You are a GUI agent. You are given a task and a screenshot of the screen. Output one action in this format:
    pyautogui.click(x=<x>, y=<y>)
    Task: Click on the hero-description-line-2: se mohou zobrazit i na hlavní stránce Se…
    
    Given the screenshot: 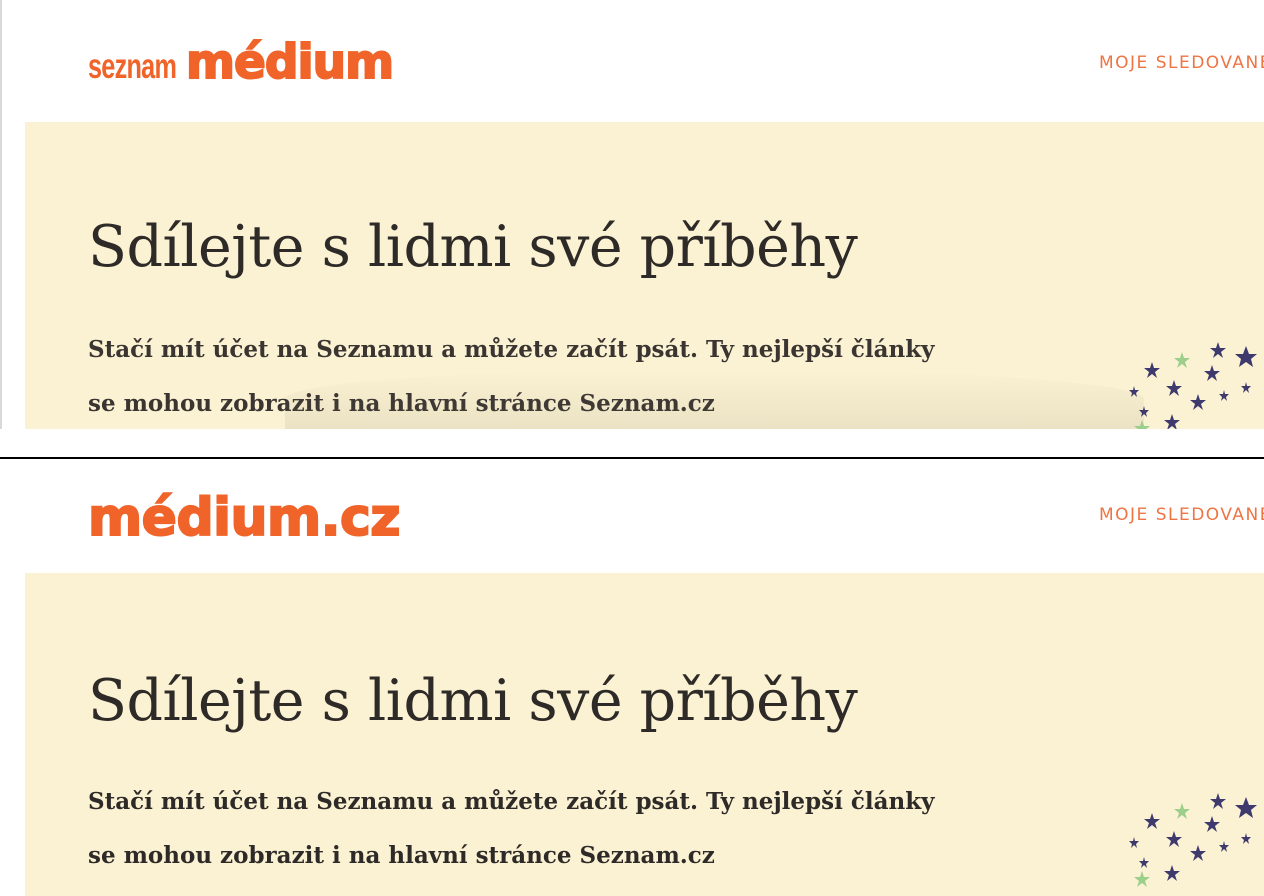 What is the action you would take?
    pyautogui.click(x=401, y=855)
    